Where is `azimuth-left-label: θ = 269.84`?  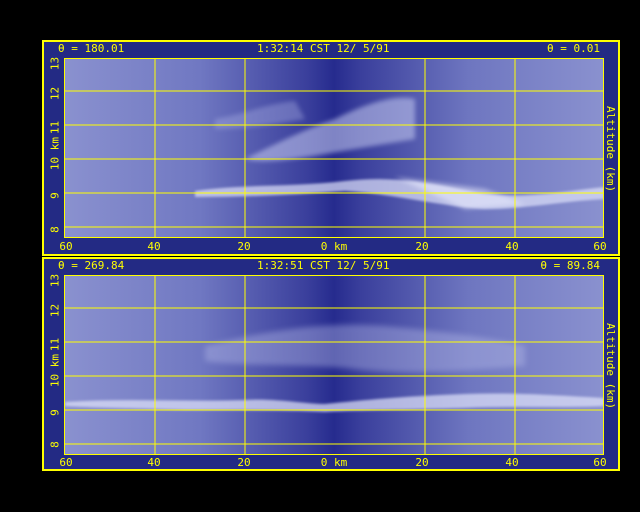
azimuth-left-label: θ = 269.84 is located at coordinates (91, 265).